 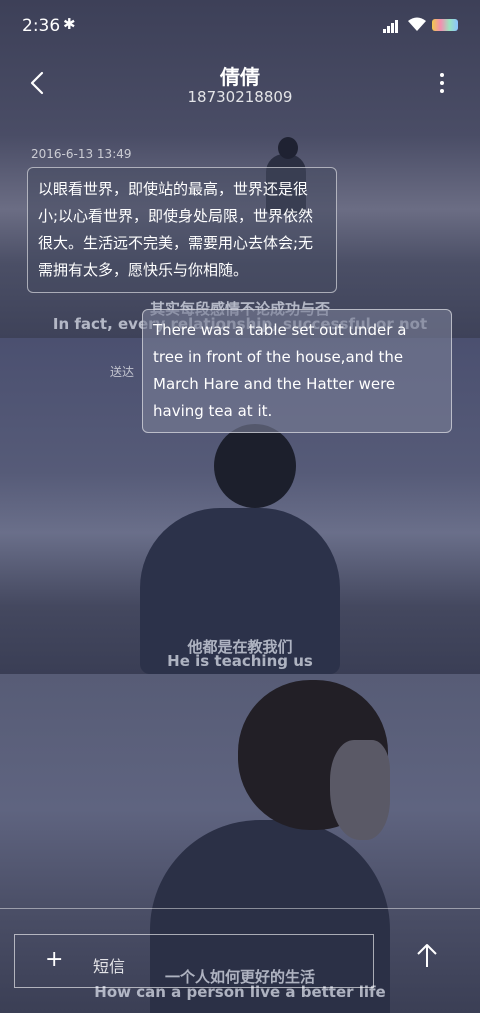 What do you see at coordinates (427, 956) in the screenshot?
I see `send-arrow-icon` at bounding box center [427, 956].